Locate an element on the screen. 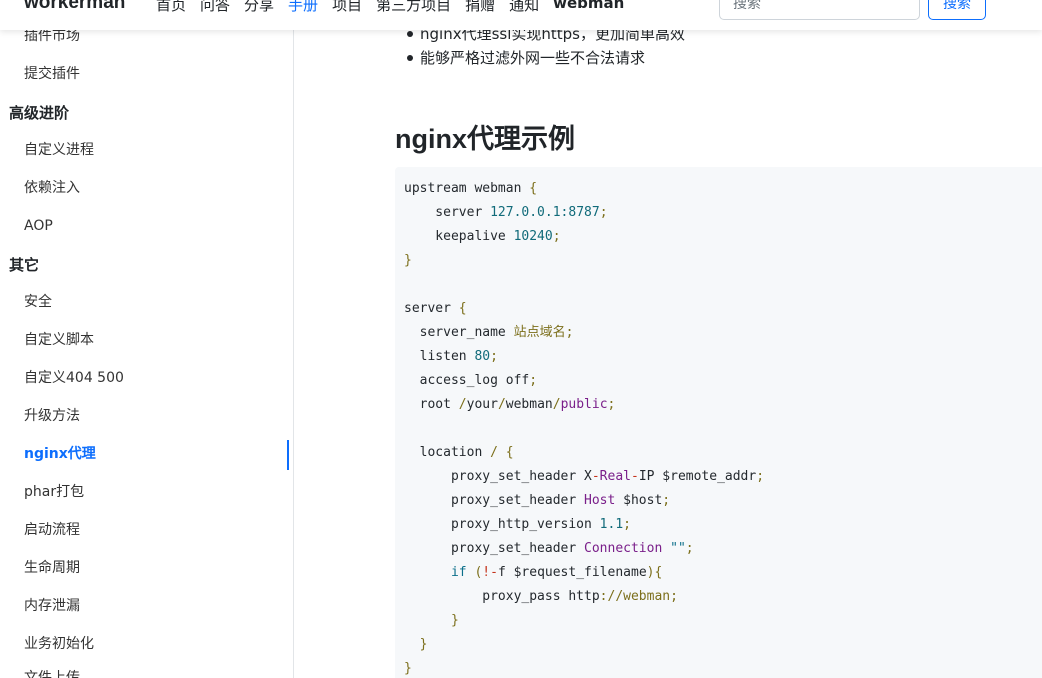  code-line: proxy_pass http://webman; is located at coordinates (541, 596).